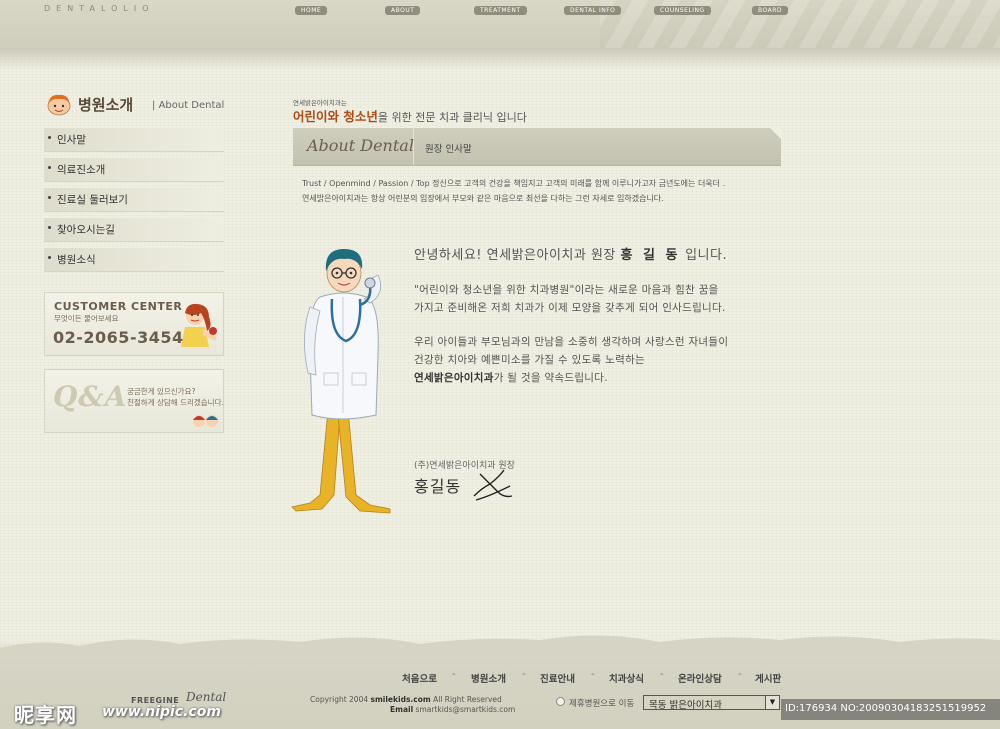 This screenshot has height=729, width=1000. What do you see at coordinates (134, 324) in the screenshot?
I see `customer-center-banner: CUSTOMER CENTER 무엇이든 물어보세요 02-2065-3454` at bounding box center [134, 324].